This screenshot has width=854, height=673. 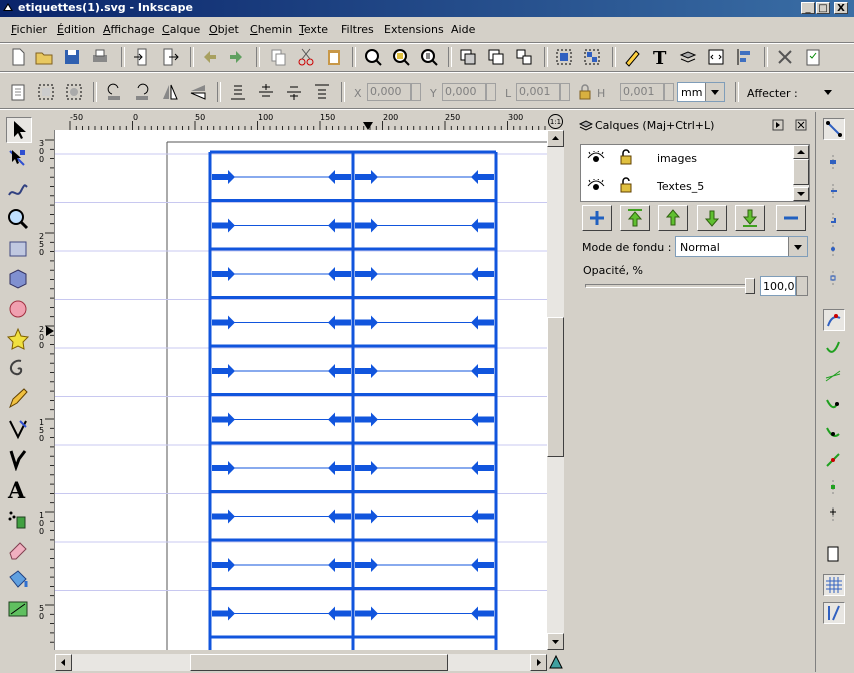 I want to click on raise-icon, so click(x=266, y=92).